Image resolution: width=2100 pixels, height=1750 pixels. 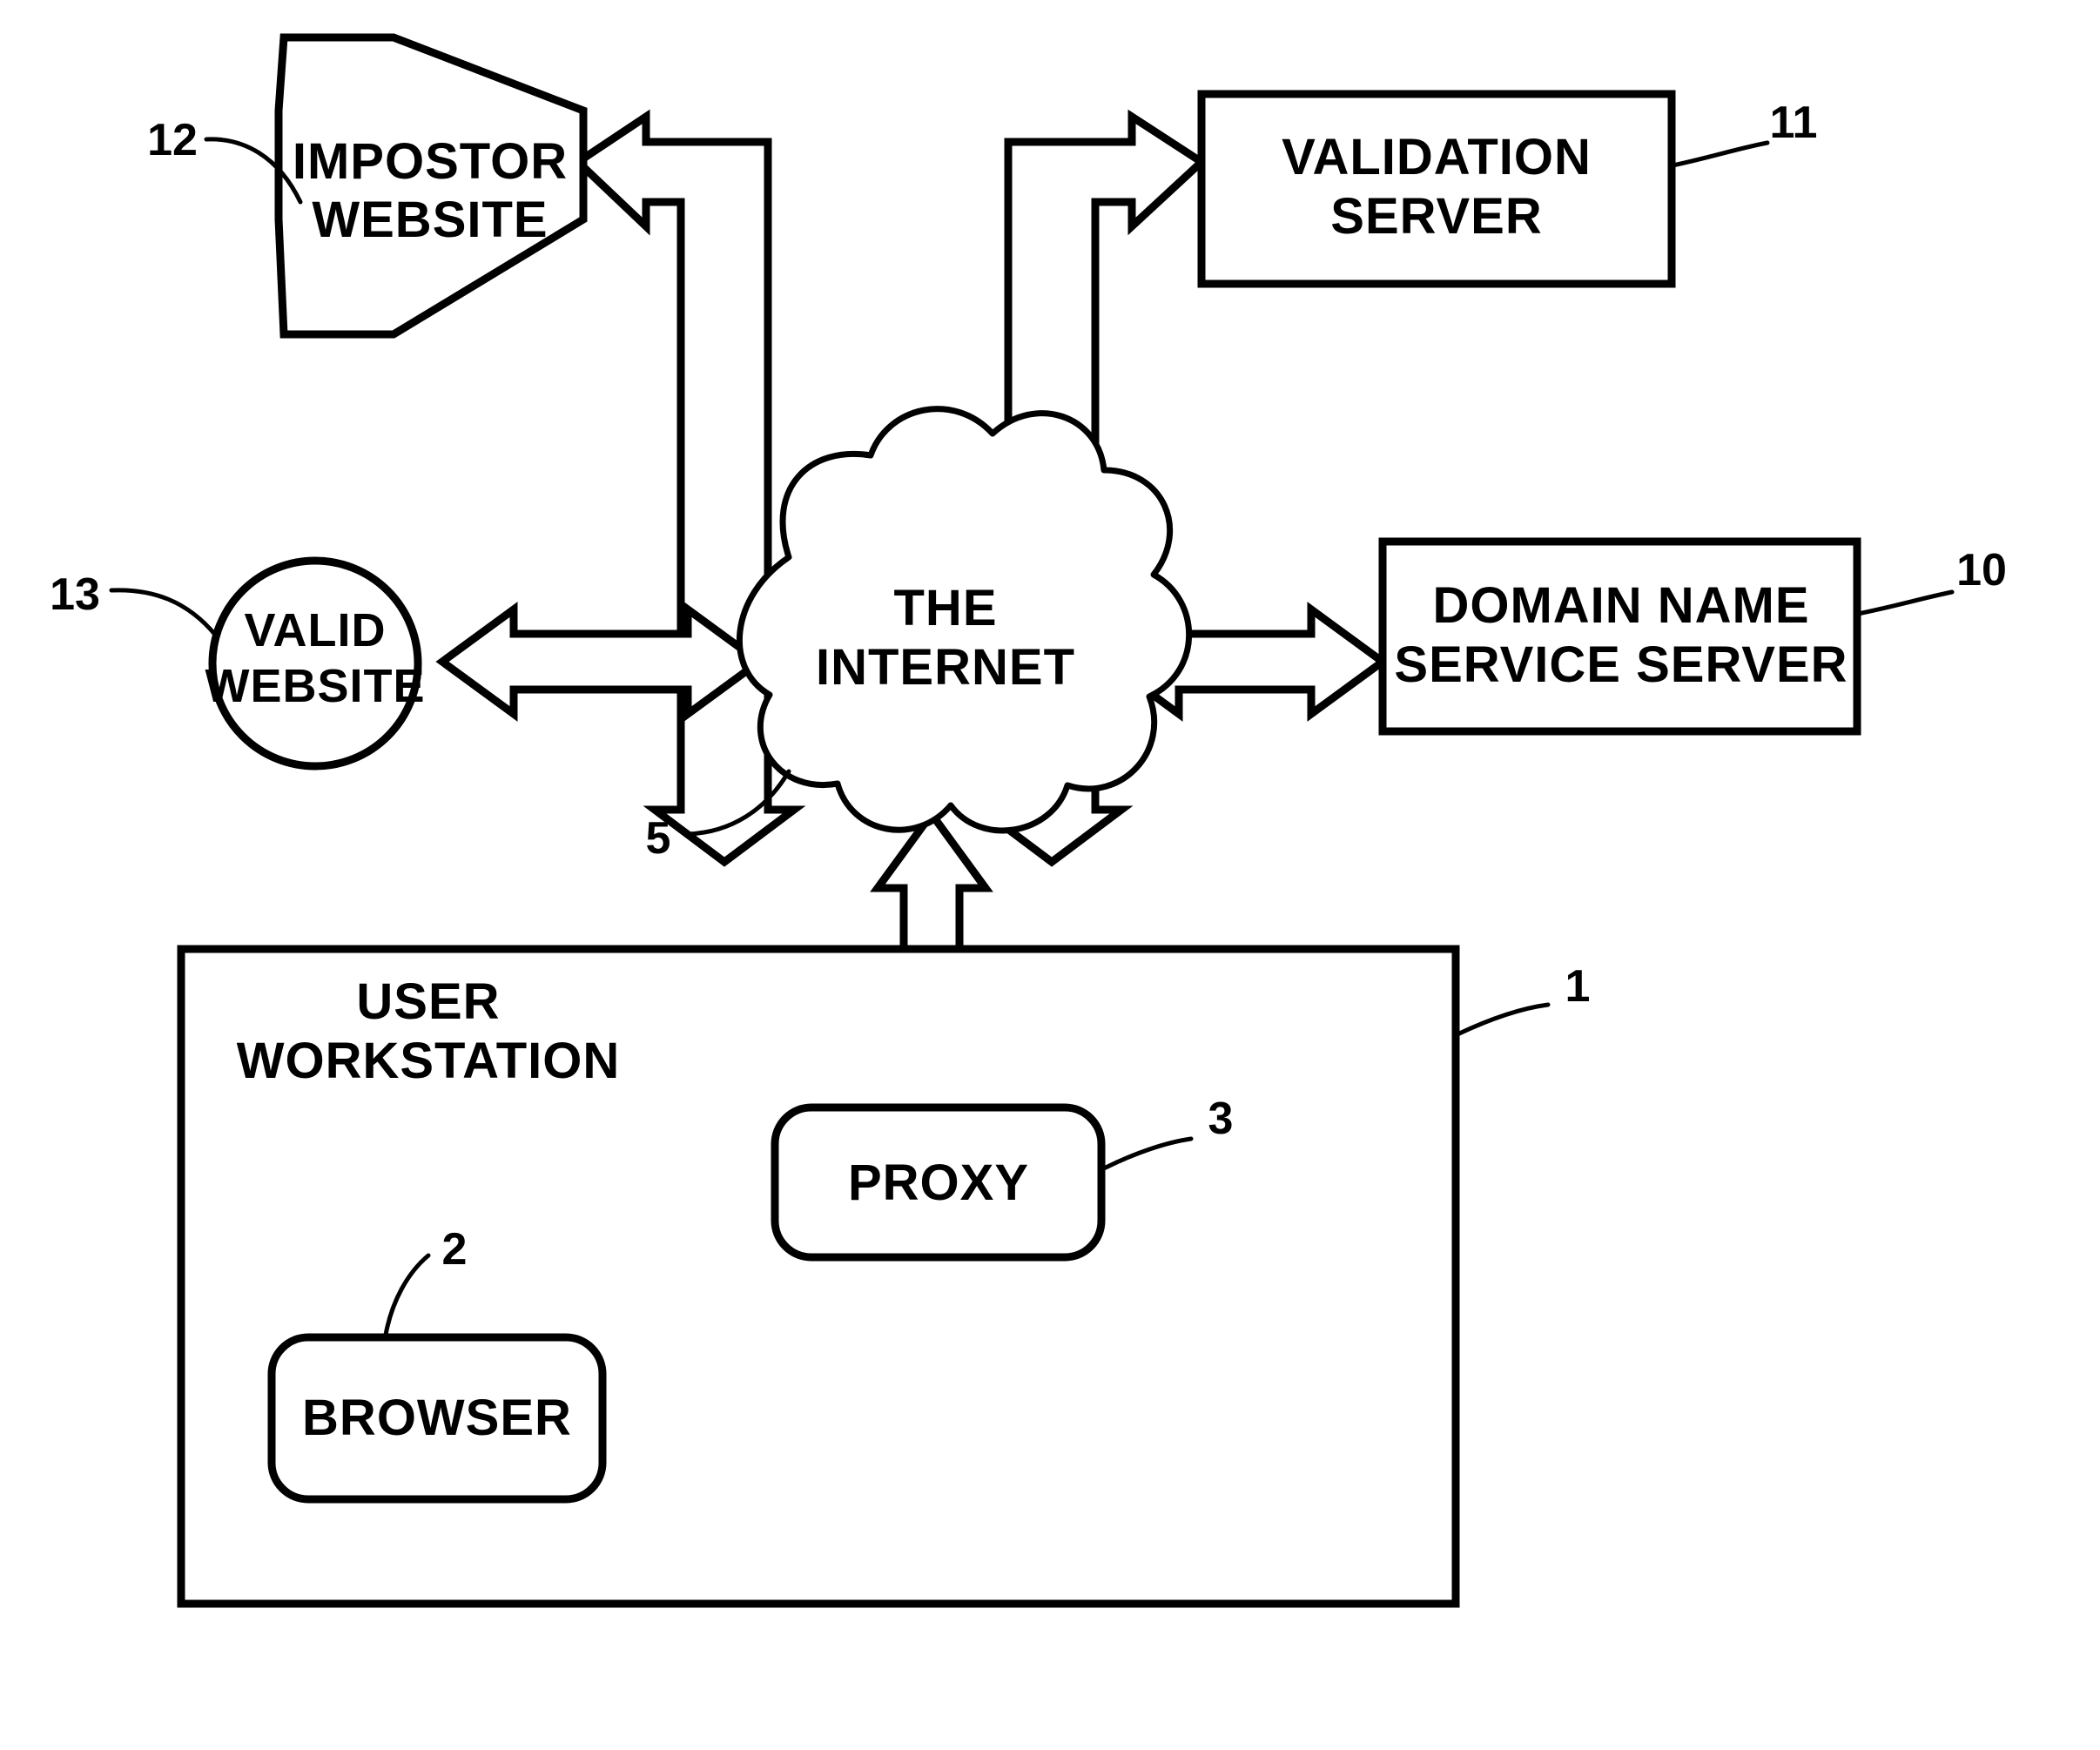 What do you see at coordinates (428, 1001) in the screenshot?
I see `user-workstation-label-line1: USER` at bounding box center [428, 1001].